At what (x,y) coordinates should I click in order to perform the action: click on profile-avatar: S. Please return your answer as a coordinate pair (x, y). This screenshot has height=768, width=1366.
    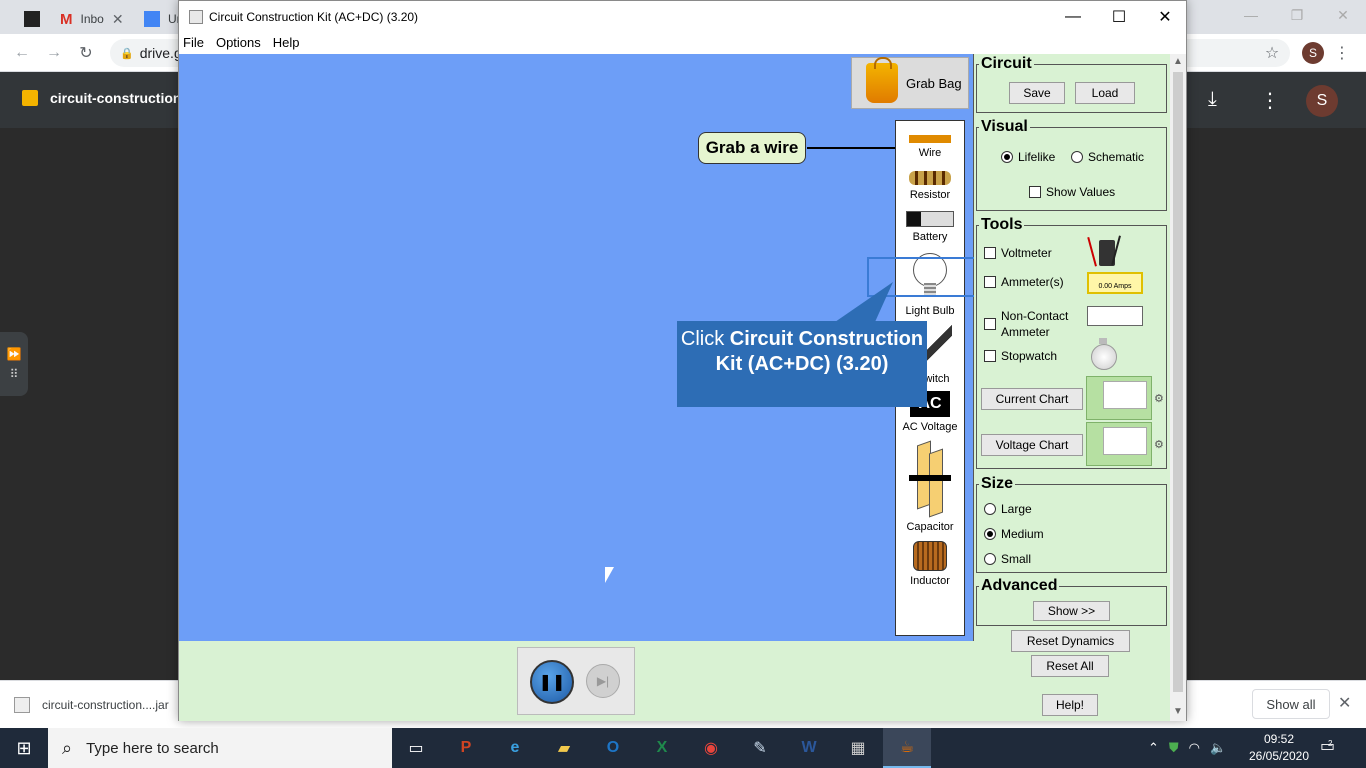
    Looking at the image, I should click on (1313, 53).